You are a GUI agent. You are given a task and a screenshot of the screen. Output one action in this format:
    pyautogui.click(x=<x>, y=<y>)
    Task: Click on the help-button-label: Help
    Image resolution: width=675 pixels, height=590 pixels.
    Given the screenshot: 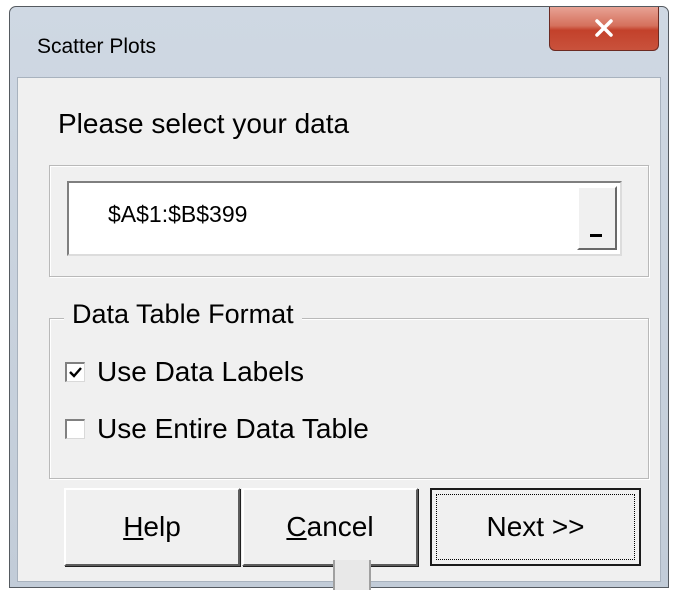 What is the action you would take?
    pyautogui.click(x=152, y=526)
    